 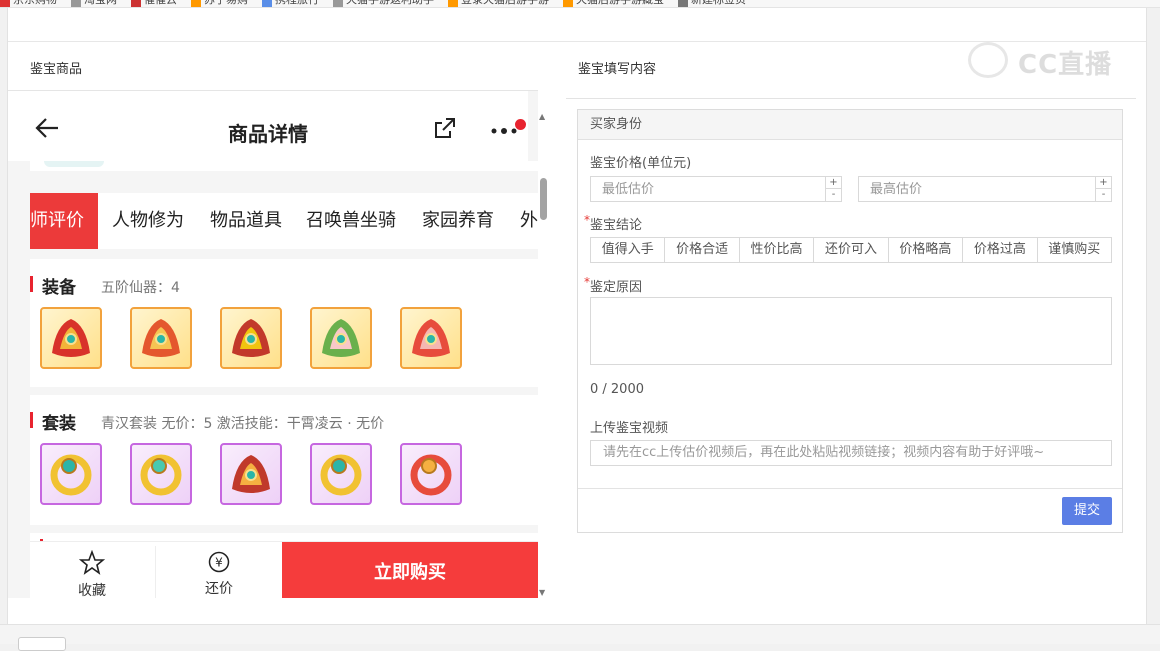 What do you see at coordinates (92, 590) in the screenshot?
I see `favorite-label: 收藏` at bounding box center [92, 590].